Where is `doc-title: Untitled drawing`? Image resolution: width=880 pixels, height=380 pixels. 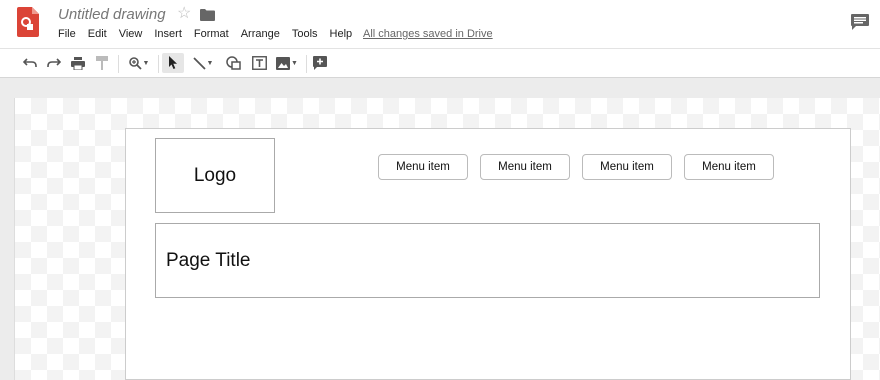
doc-title: Untitled drawing is located at coordinates (112, 15).